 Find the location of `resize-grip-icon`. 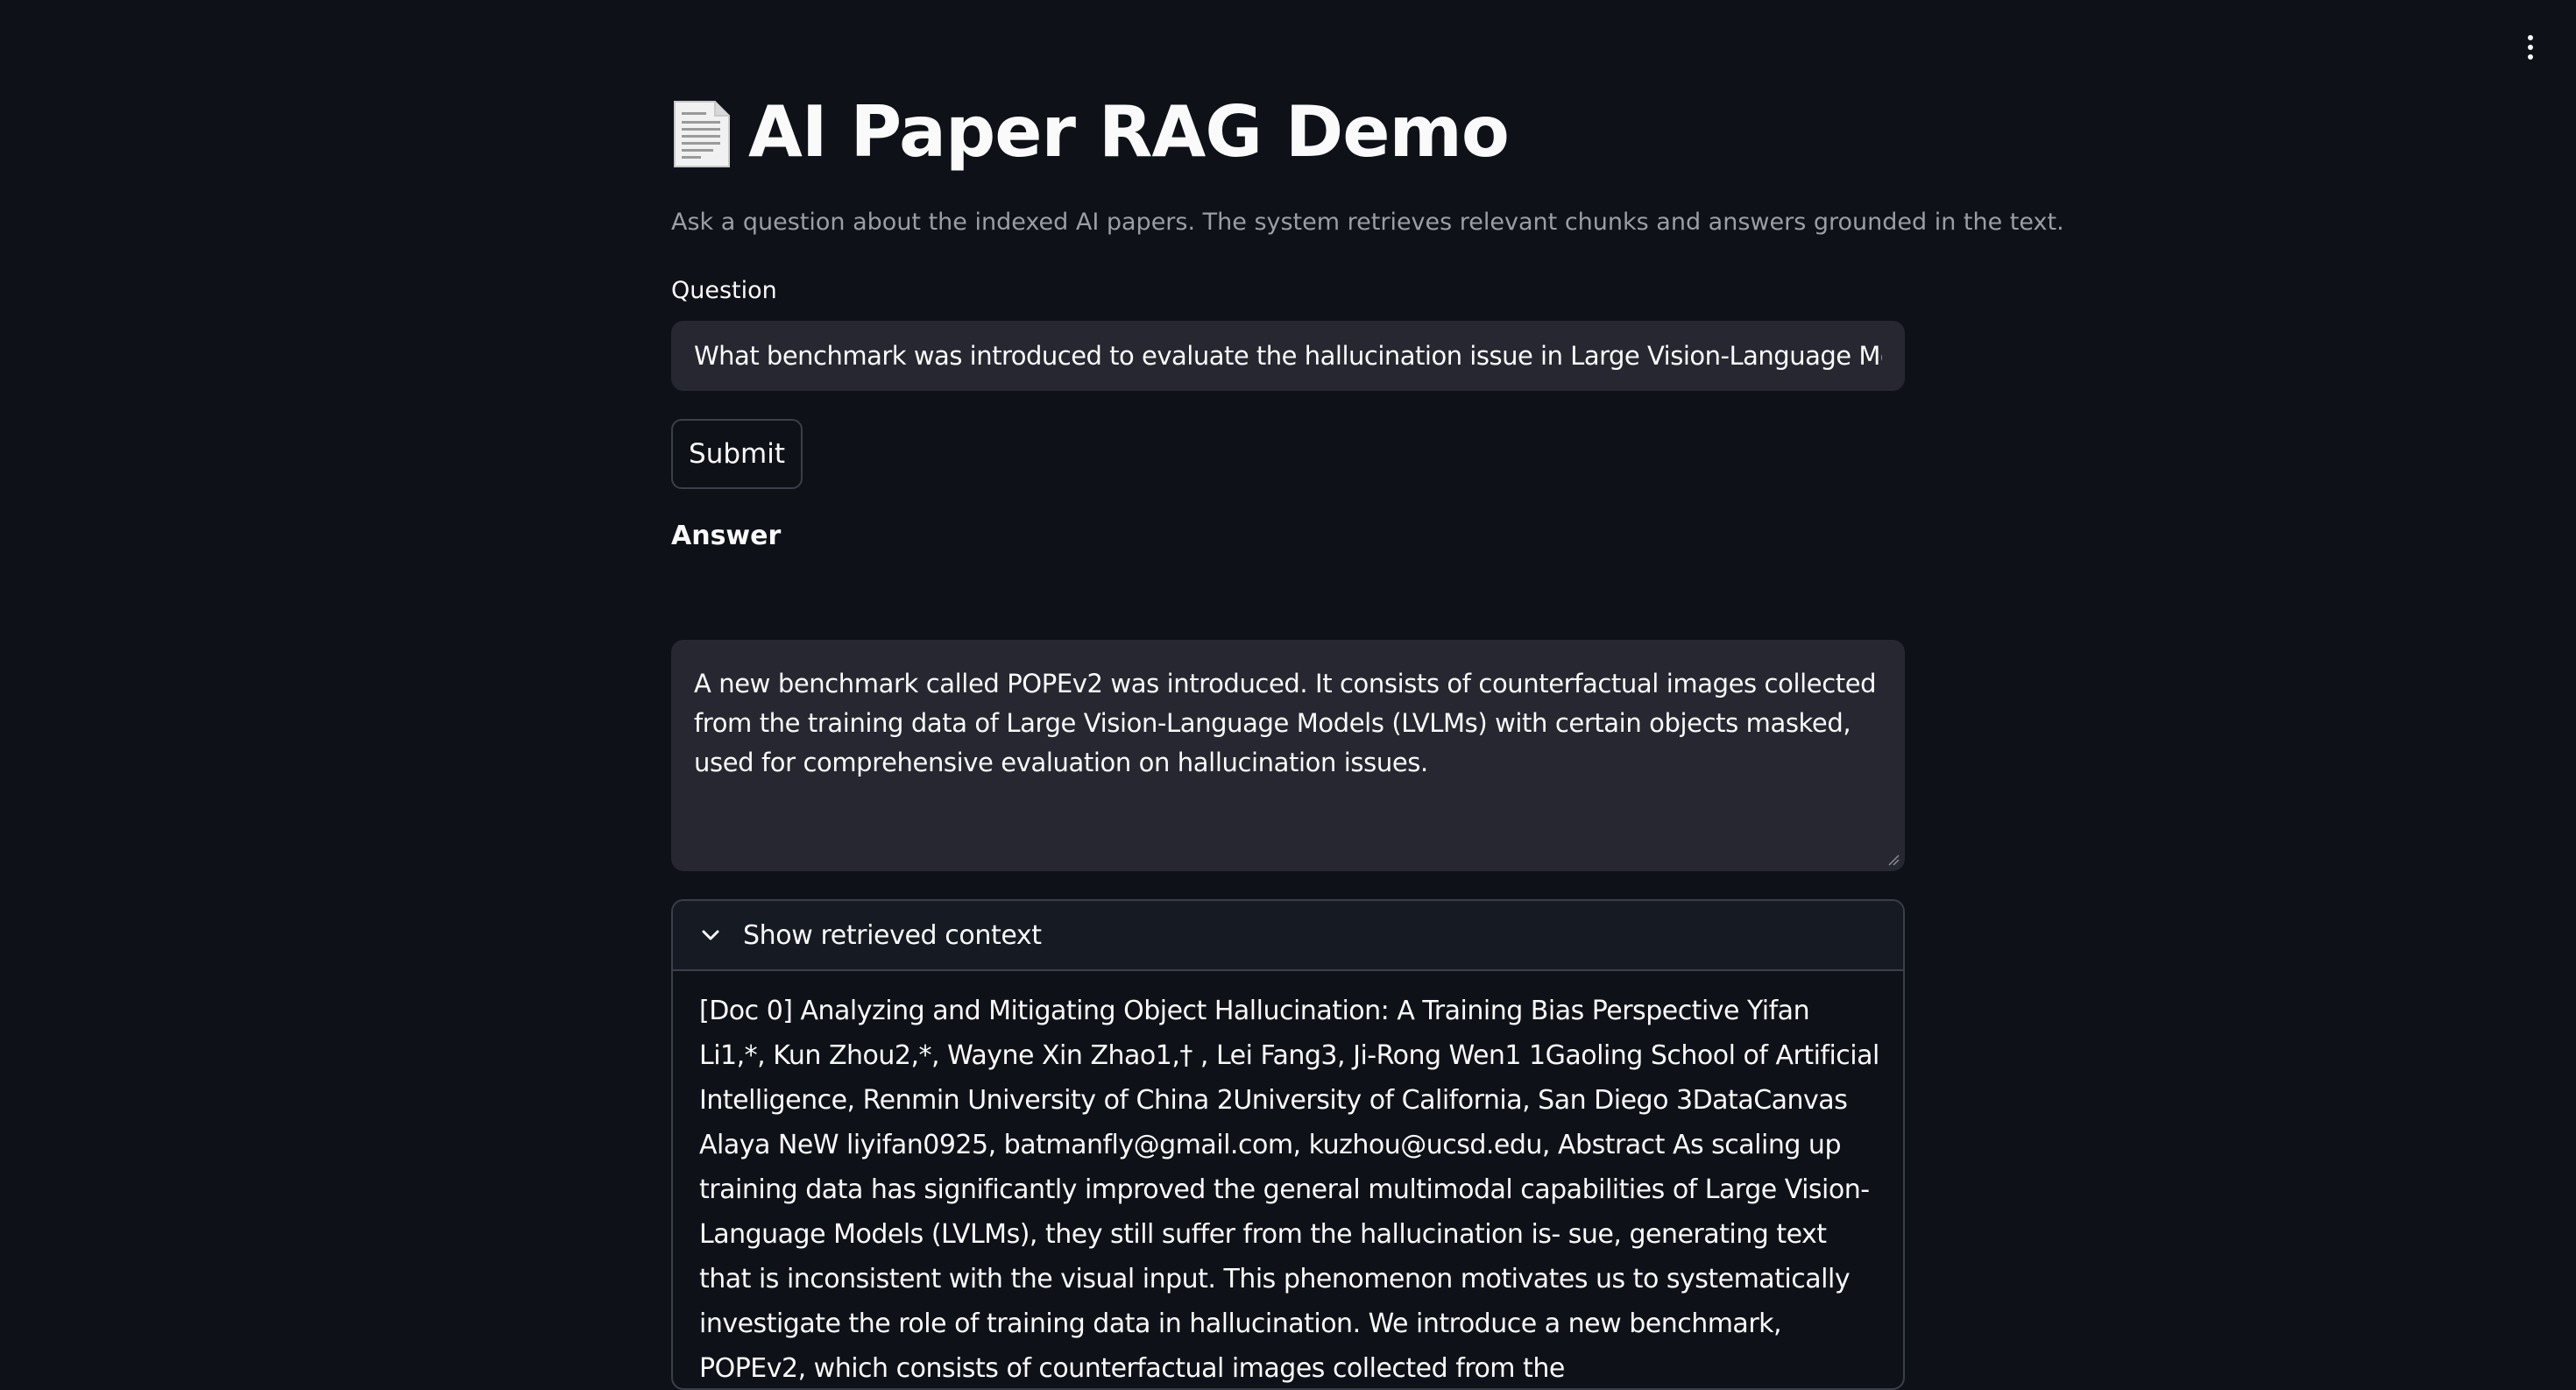

resize-grip-icon is located at coordinates (1893, 860).